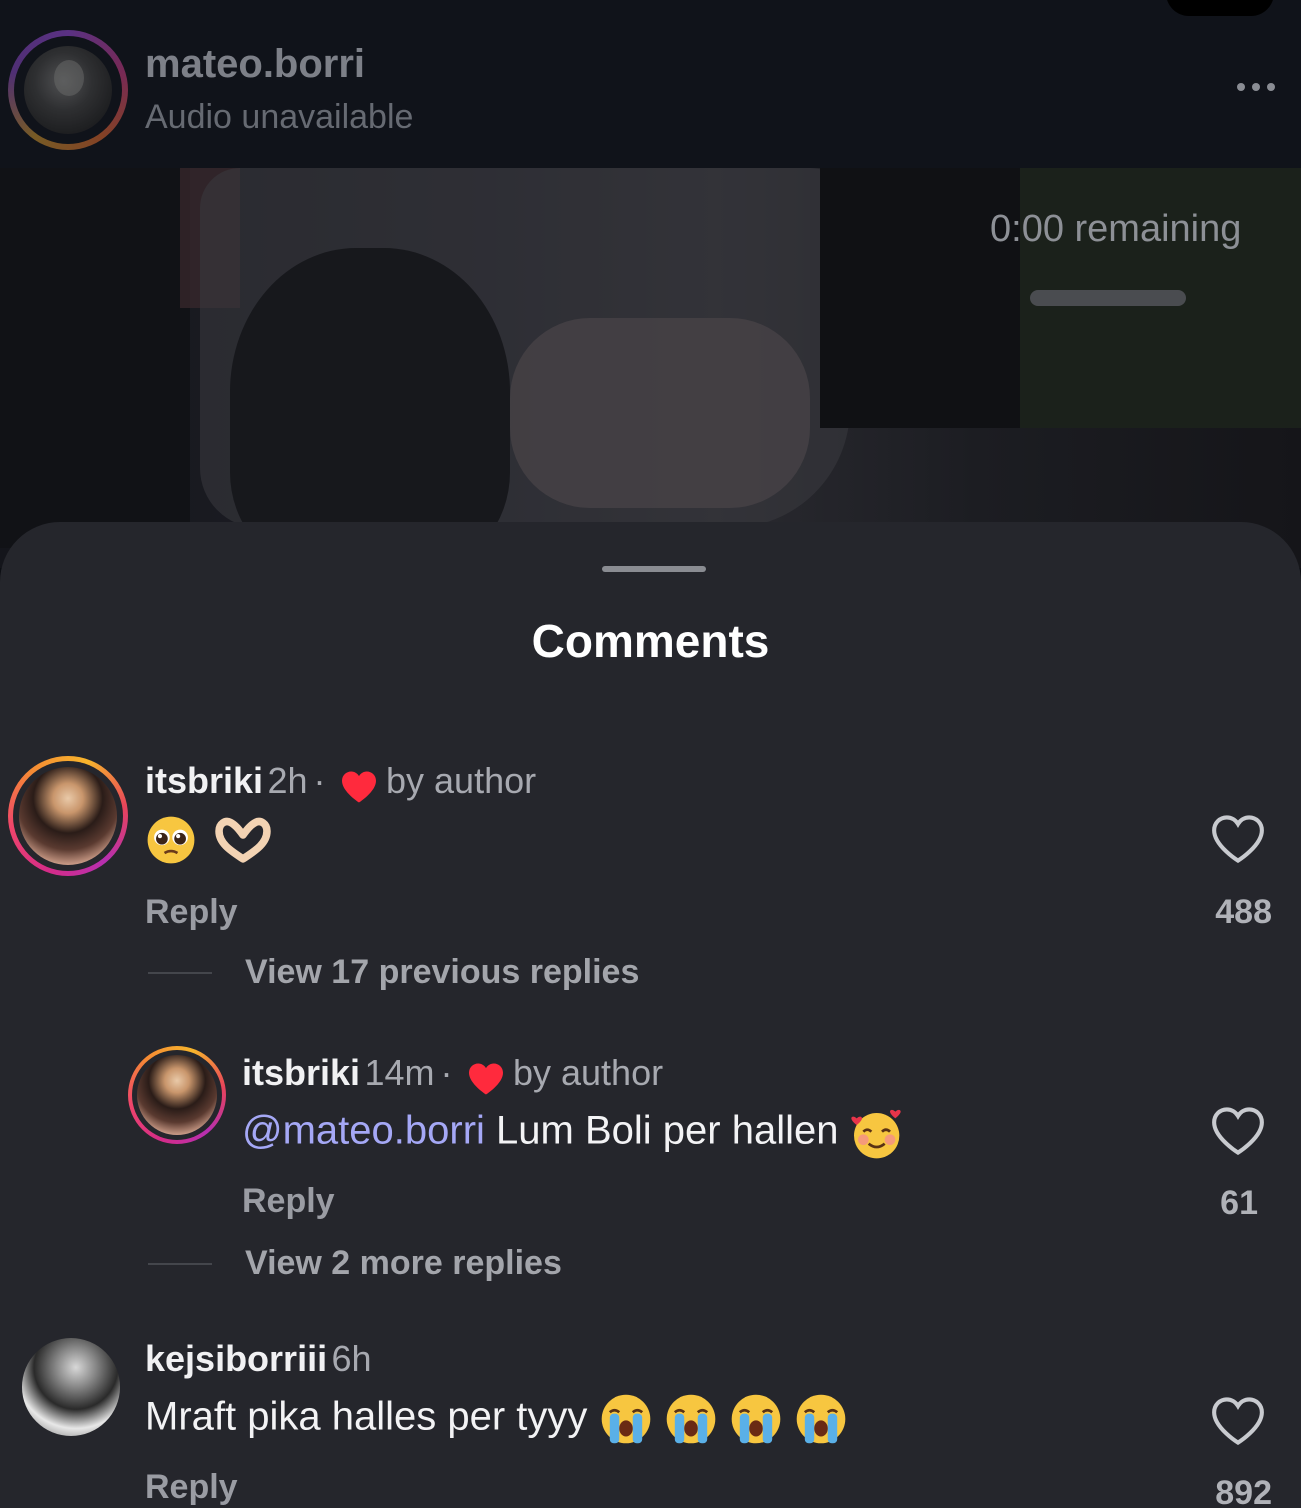  I want to click on like-count: 488, so click(1243, 912).